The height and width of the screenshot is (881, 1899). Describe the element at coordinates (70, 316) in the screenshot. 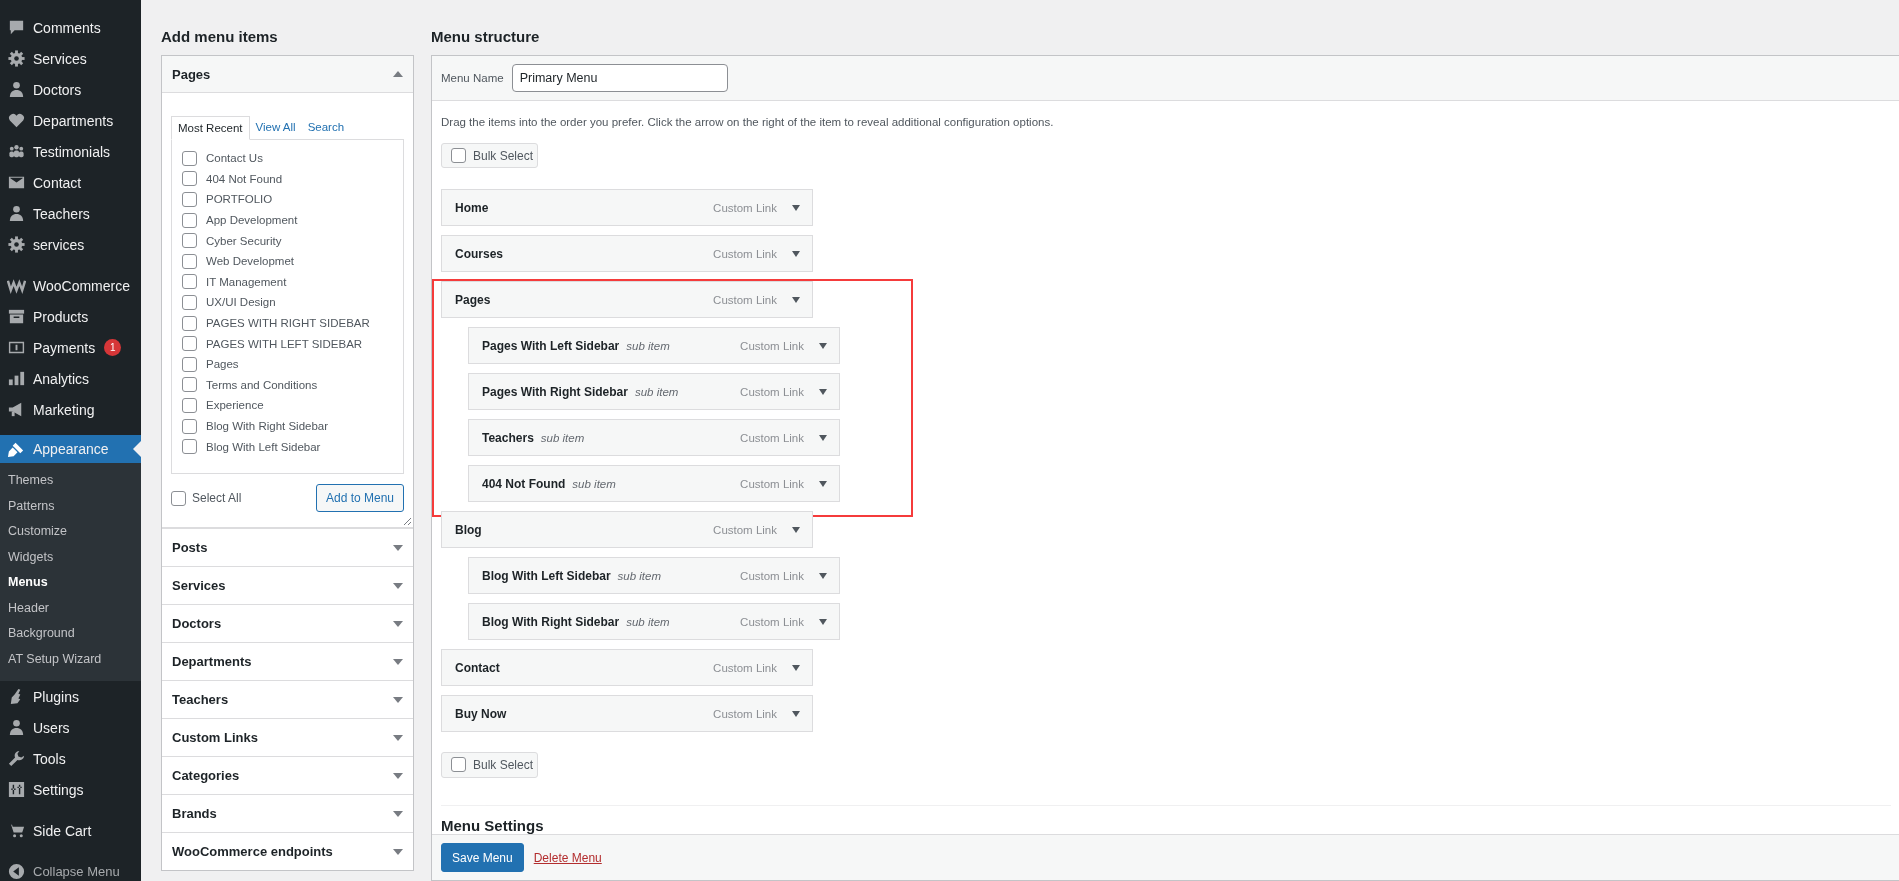

I see `sidebar-item: Products` at that location.